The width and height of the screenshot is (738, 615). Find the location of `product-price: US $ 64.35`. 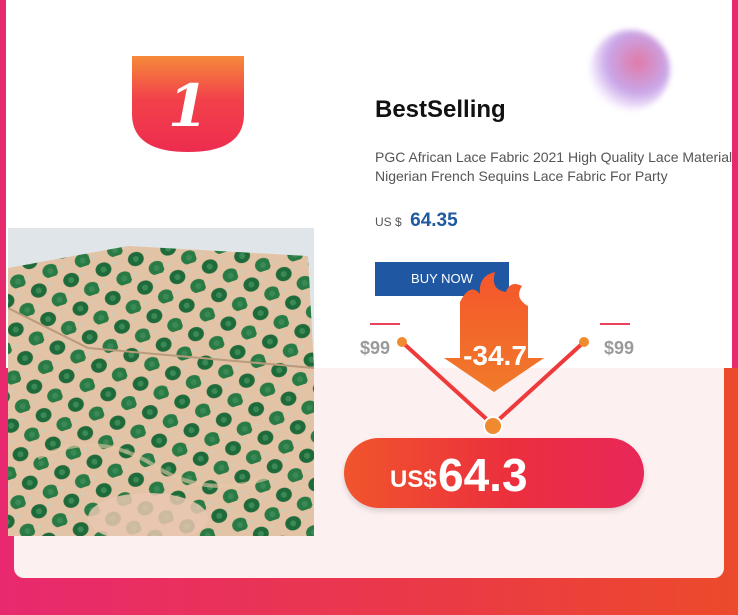

product-price: US $ 64.35 is located at coordinates (416, 221).